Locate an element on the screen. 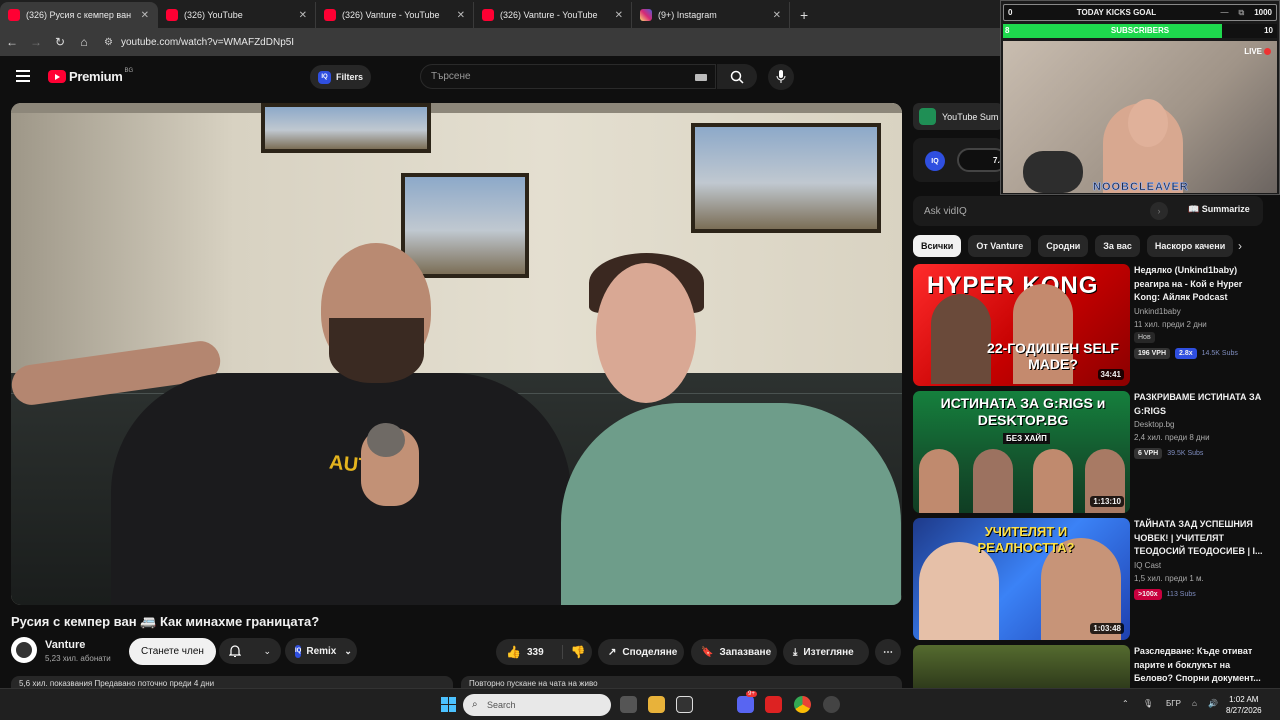 This screenshot has height=720, width=1280. video-thumbnail: УЧИТЕЛЯТ И РЕАЛНОСТТА? 1:03:48 is located at coordinates (1021, 579).